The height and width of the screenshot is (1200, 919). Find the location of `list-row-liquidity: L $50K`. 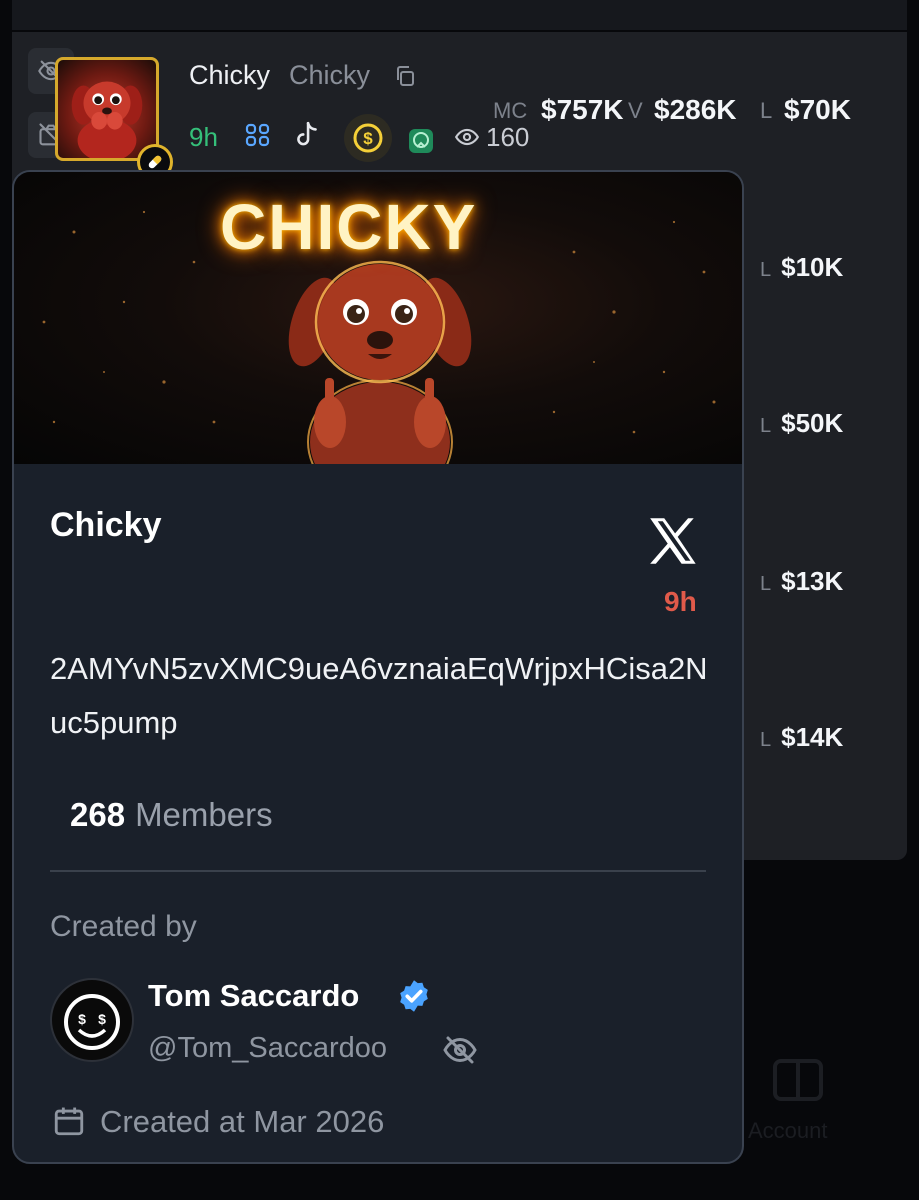

list-row-liquidity: L $50K is located at coordinates (801, 423).